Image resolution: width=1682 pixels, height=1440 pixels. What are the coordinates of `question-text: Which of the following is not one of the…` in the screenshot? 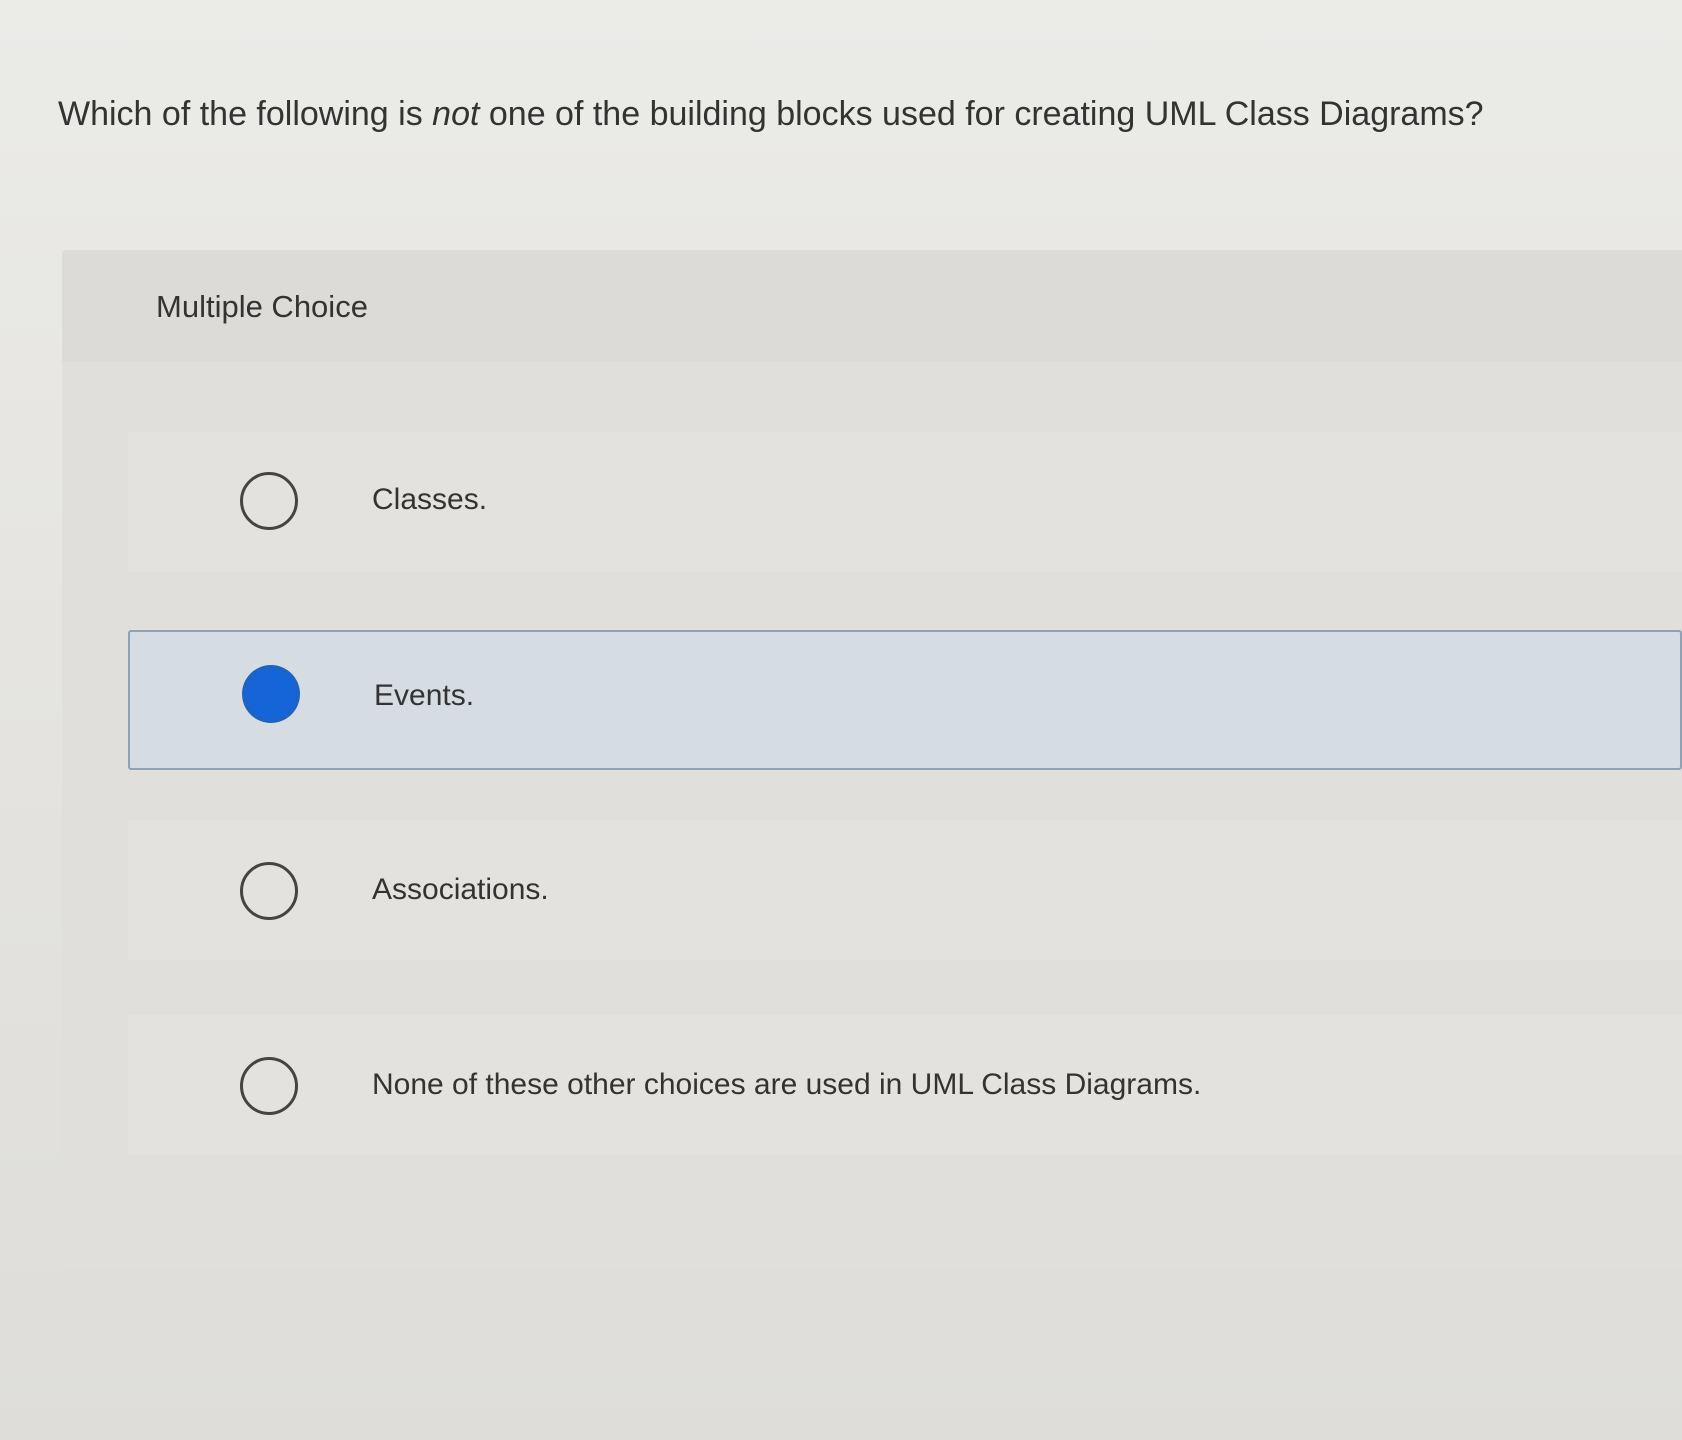 It's located at (838, 114).